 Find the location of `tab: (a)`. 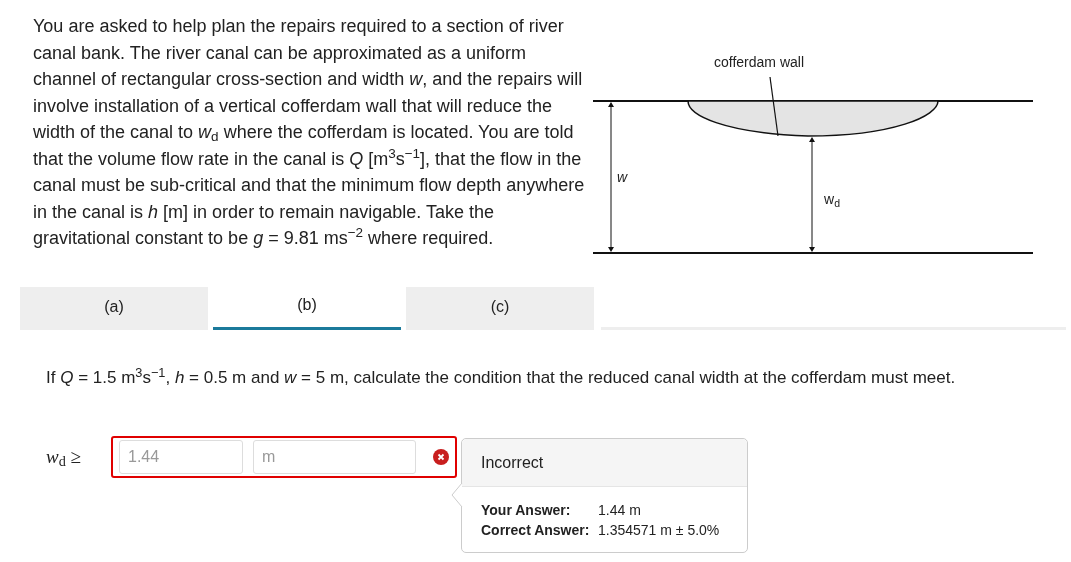

tab: (a) is located at coordinates (114, 308).